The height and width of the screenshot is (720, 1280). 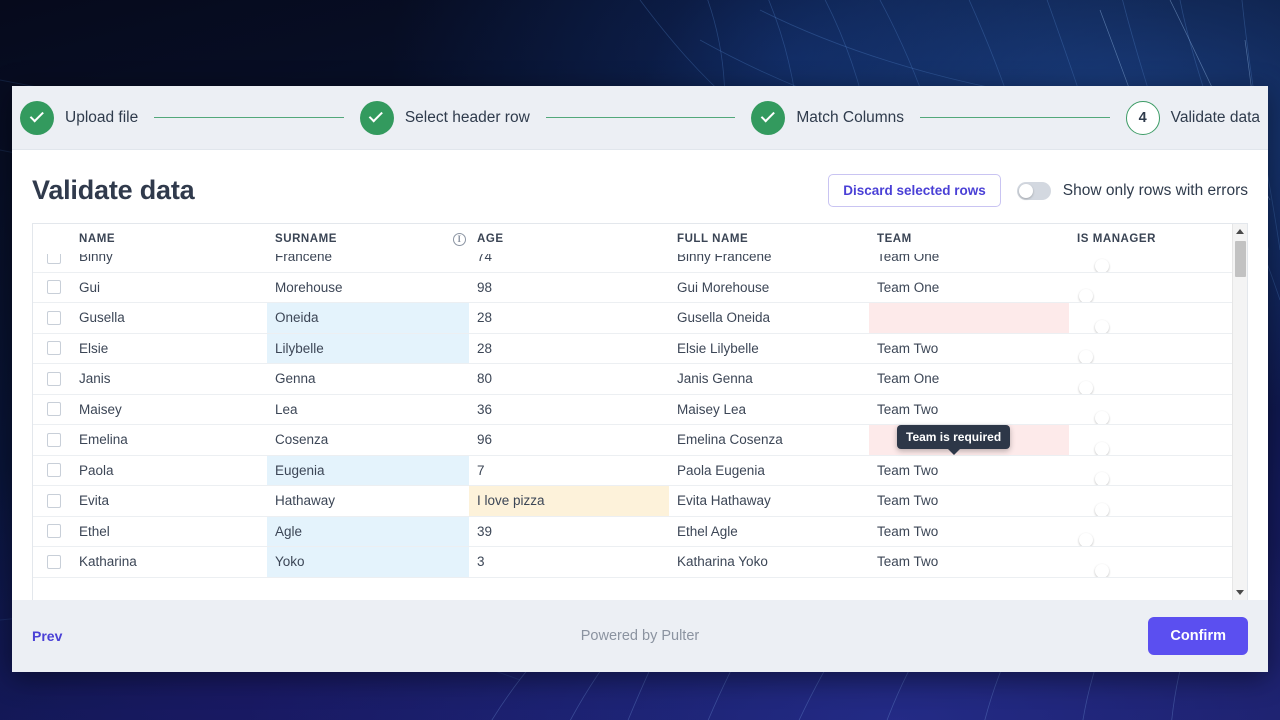 I want to click on table-row: Maisey Lea 36 Maisey Lea Team Two, so click(x=640, y=409).